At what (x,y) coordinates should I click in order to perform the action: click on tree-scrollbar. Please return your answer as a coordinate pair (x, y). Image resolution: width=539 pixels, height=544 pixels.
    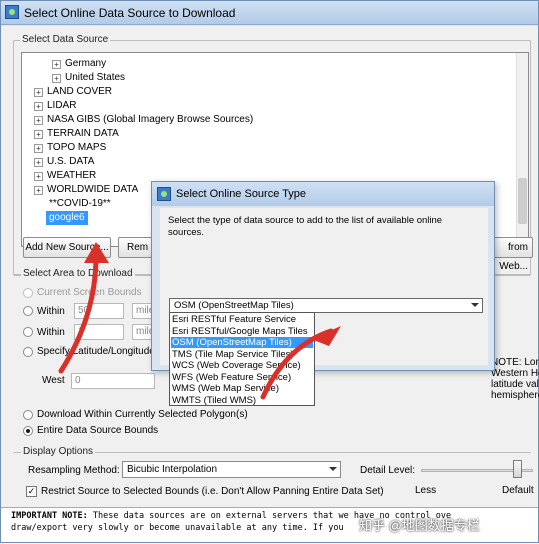
    Looking at the image, I should click on (522, 149).